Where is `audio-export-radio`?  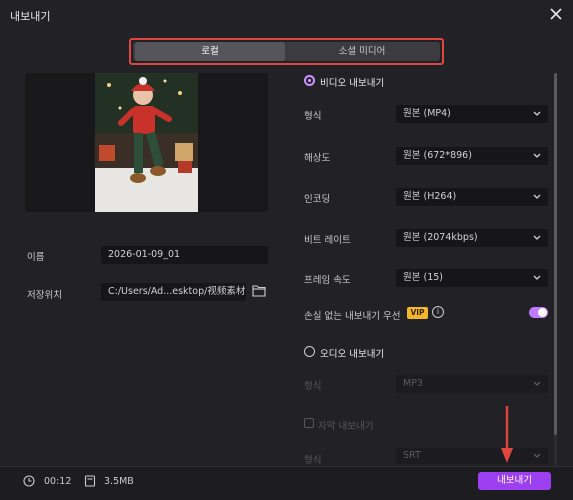
audio-export-radio is located at coordinates (309, 351).